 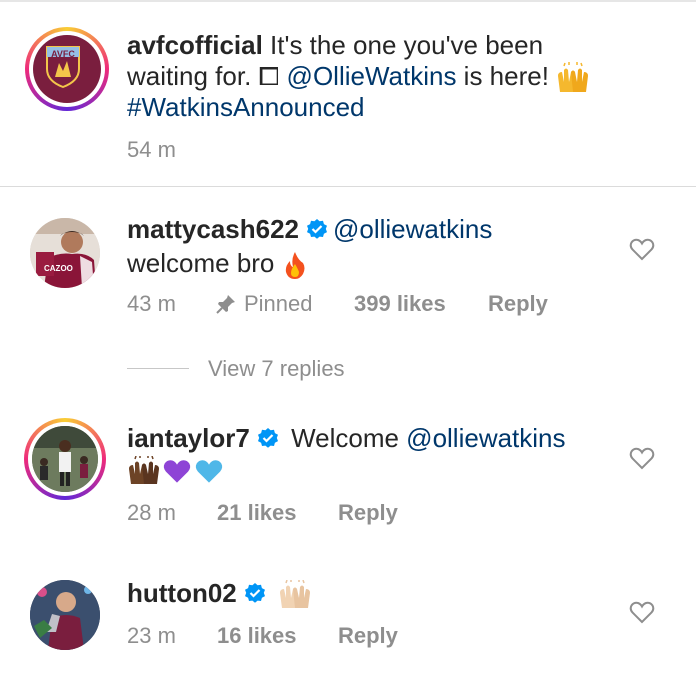 I want to click on comment-2-emoji-row, so click(x=176, y=472).